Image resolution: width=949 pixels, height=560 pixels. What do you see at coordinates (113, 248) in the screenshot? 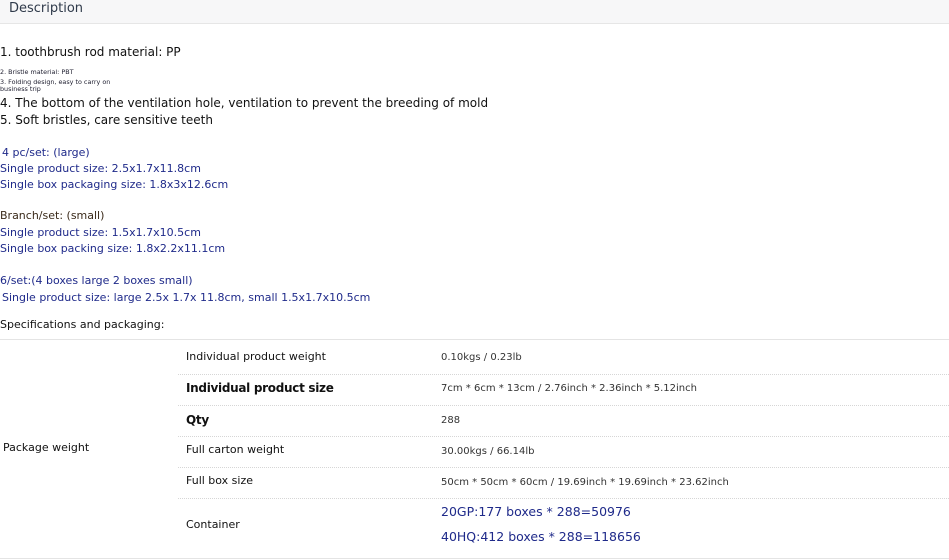
I see `set-small-box-size: Single box packing size: 1.8x2.2x11.1cm` at bounding box center [113, 248].